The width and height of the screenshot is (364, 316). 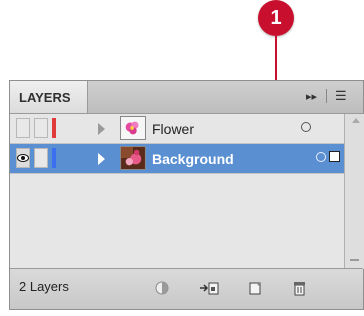 What do you see at coordinates (162, 288) in the screenshot?
I see `make-clipping-mask-icon` at bounding box center [162, 288].